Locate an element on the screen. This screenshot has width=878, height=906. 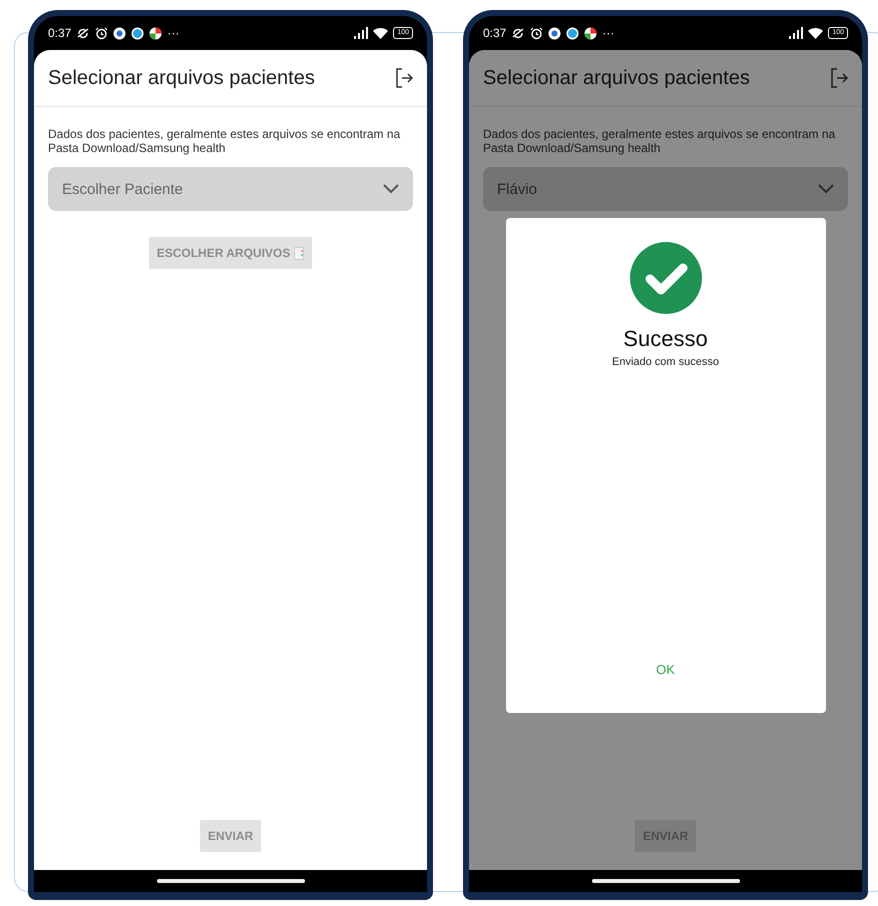
check-circle-icon is located at coordinates (666, 278).